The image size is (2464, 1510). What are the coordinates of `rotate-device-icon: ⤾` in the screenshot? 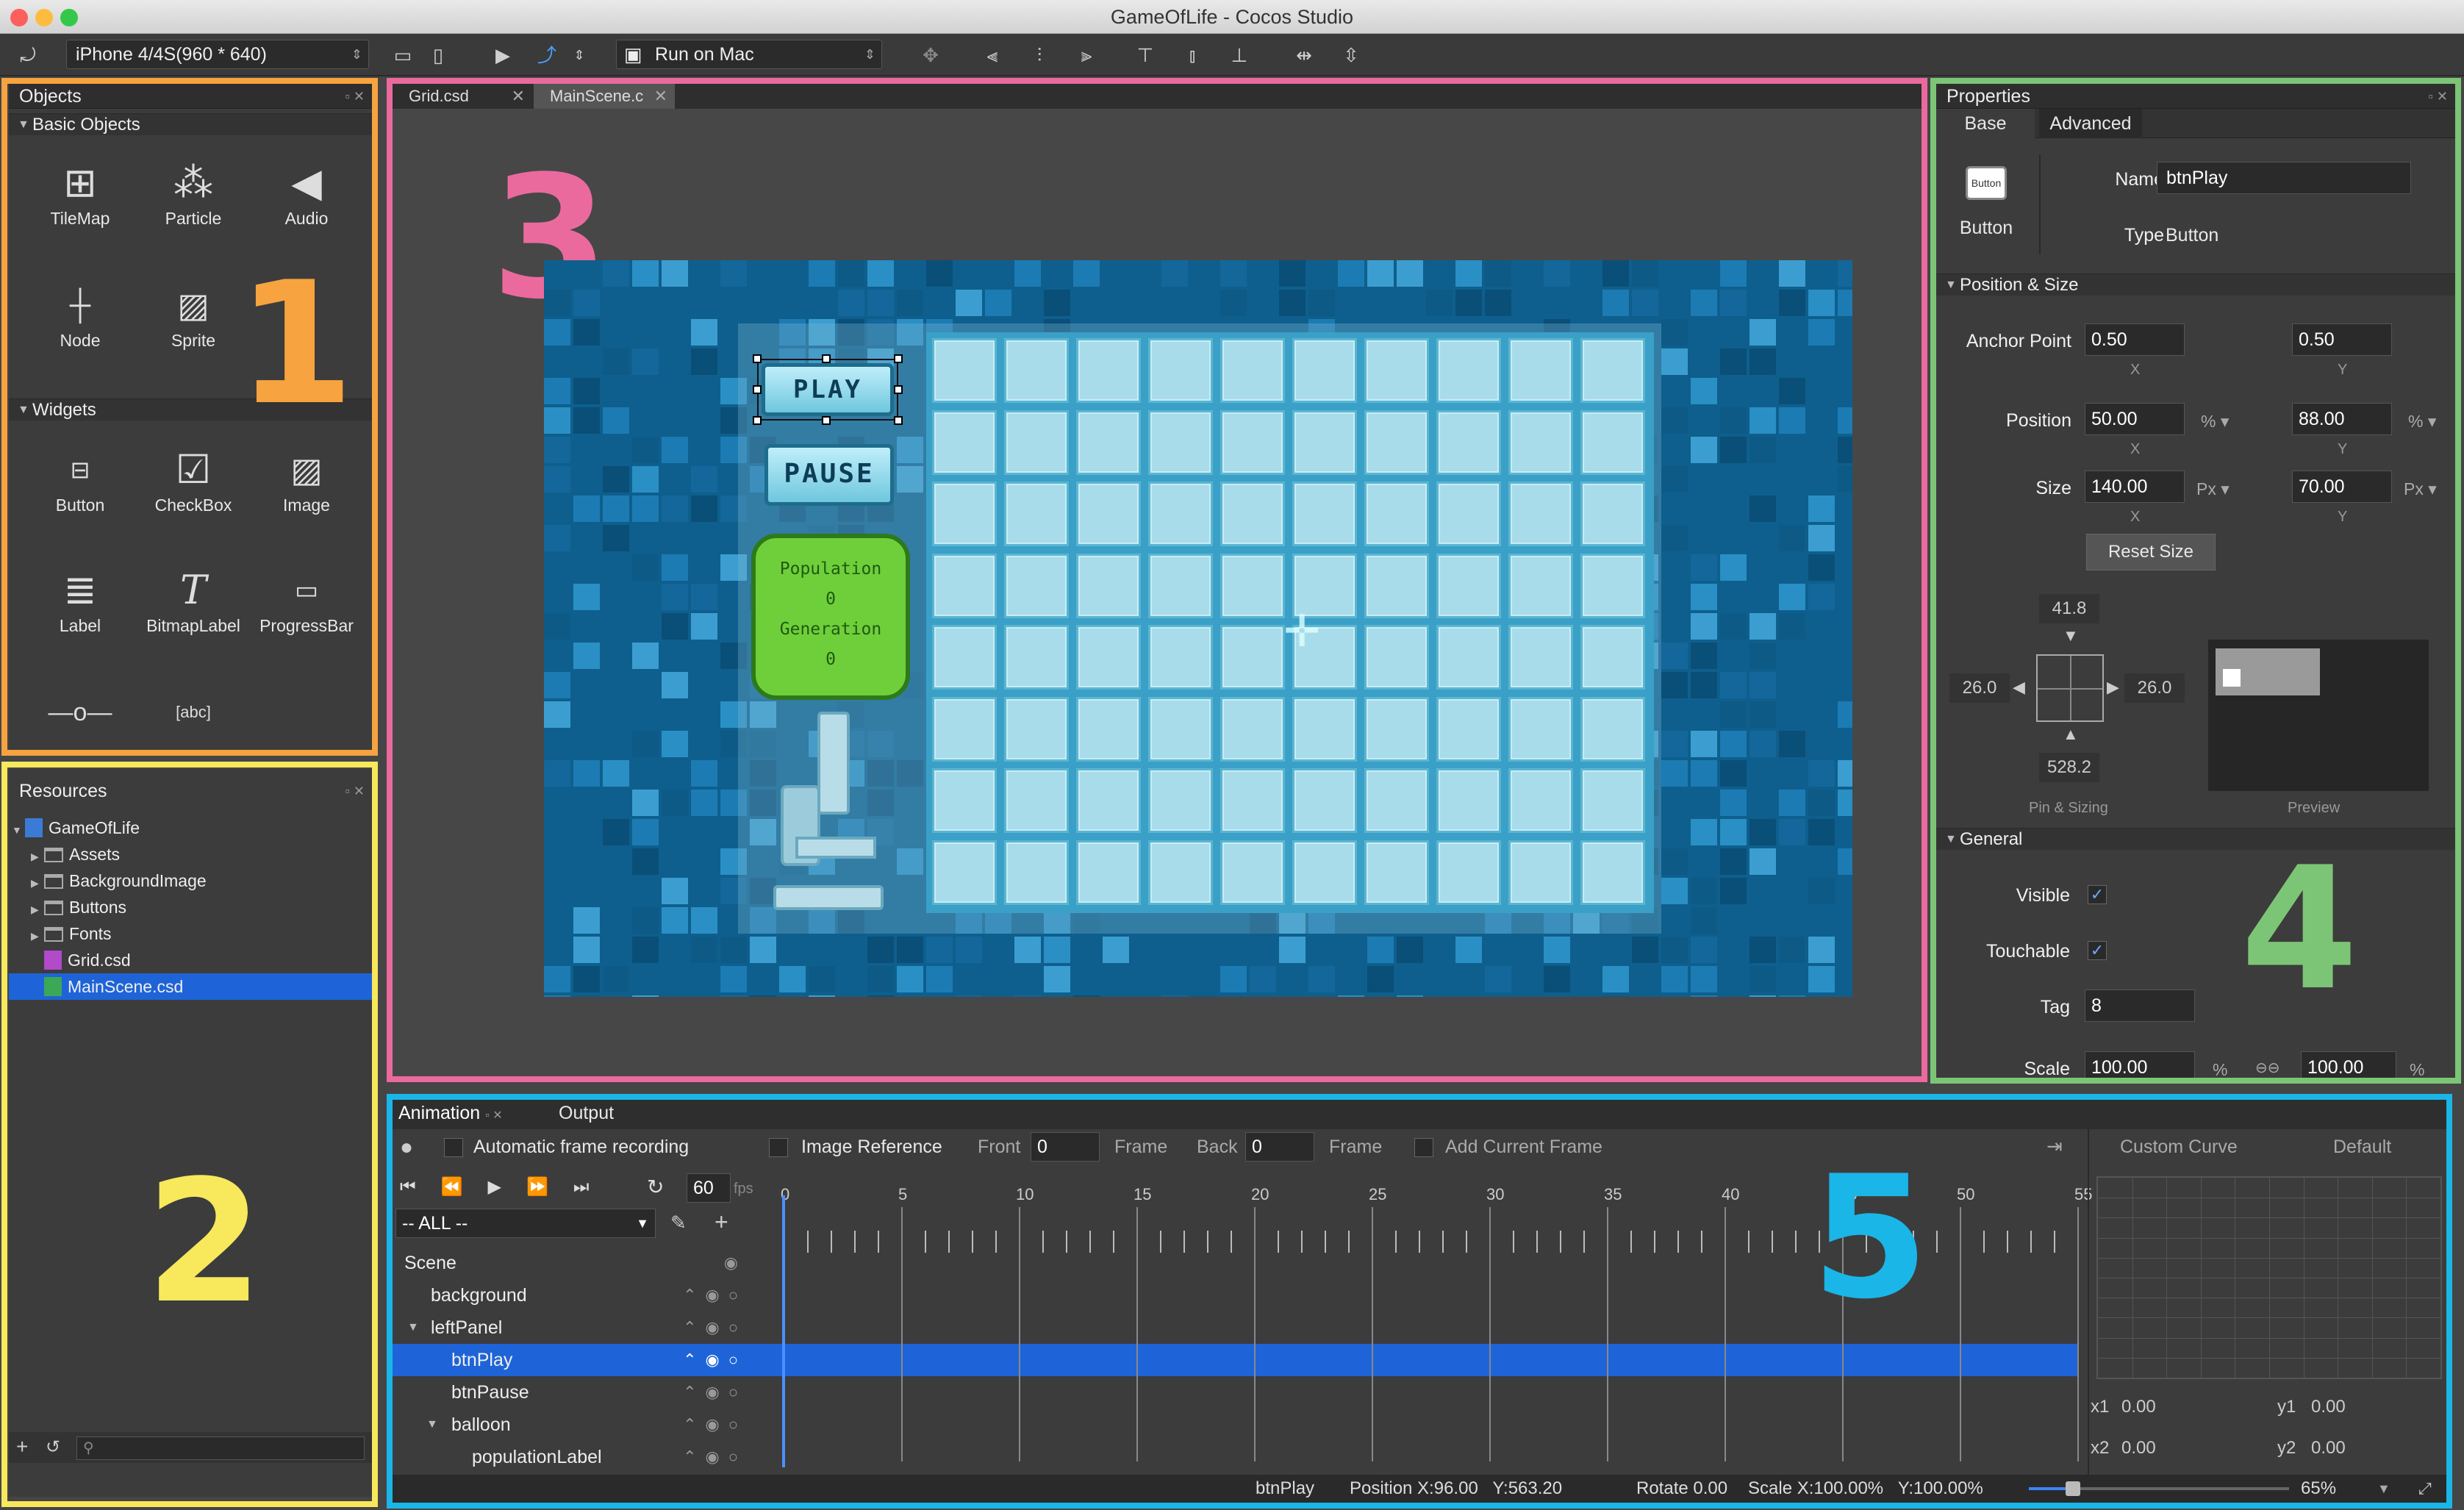 It's located at (28, 55).